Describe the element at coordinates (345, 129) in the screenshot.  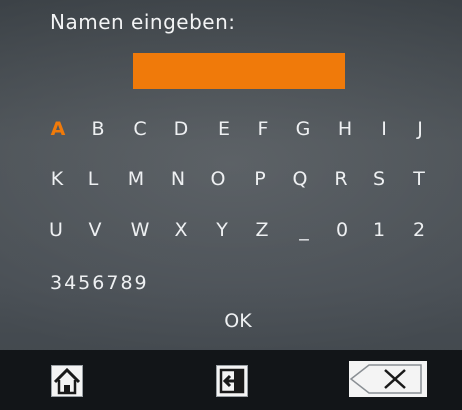
I see `key-h: H` at that location.